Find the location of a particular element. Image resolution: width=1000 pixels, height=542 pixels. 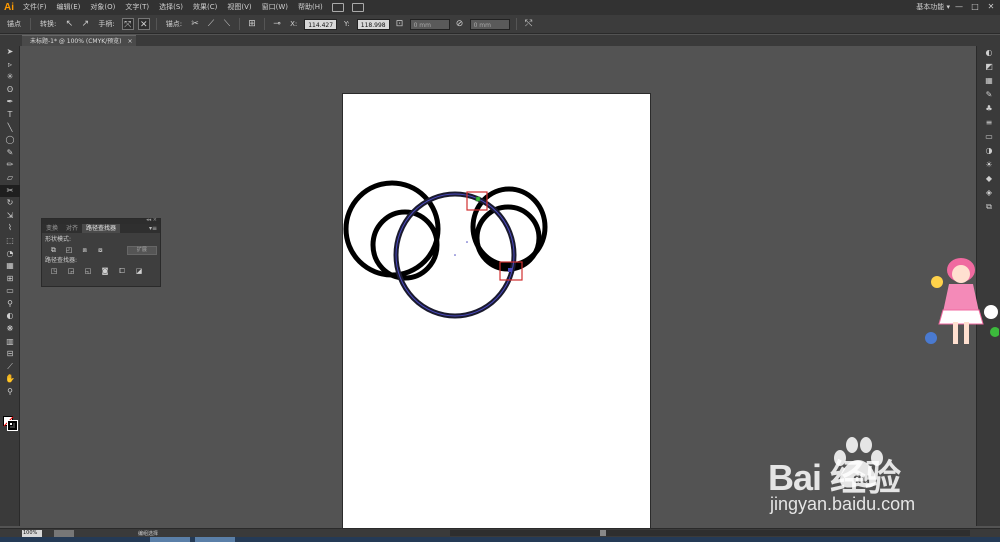

horizontal-scrollbar is located at coordinates (710, 533).